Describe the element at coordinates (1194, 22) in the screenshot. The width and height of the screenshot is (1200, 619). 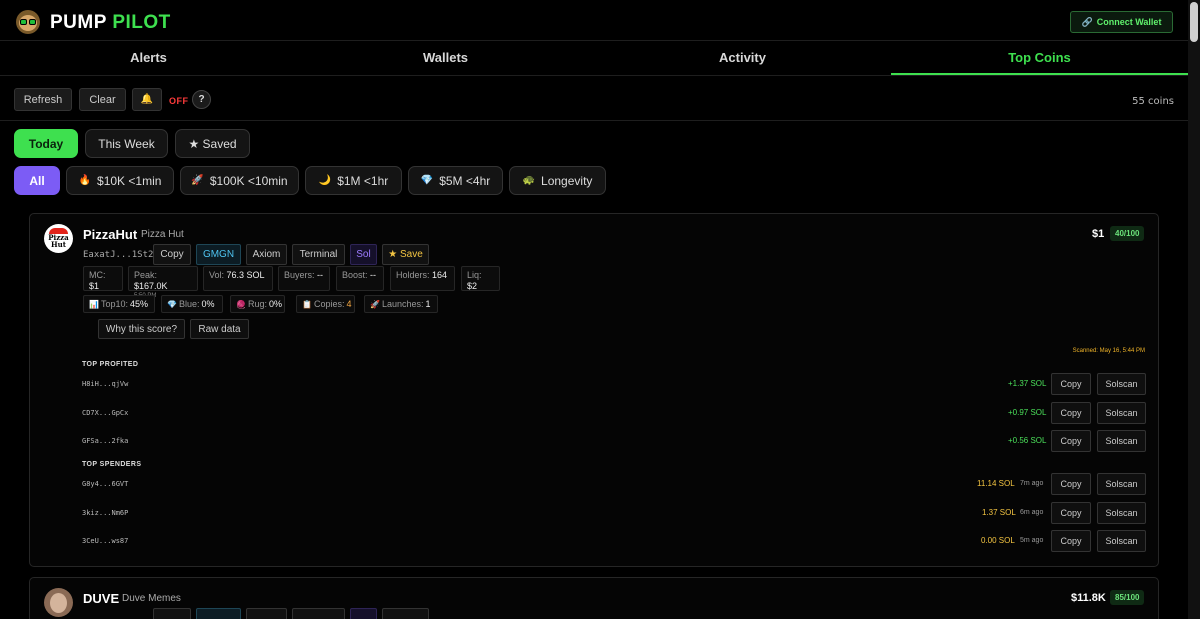
I see `scrollbar-thumb` at that location.